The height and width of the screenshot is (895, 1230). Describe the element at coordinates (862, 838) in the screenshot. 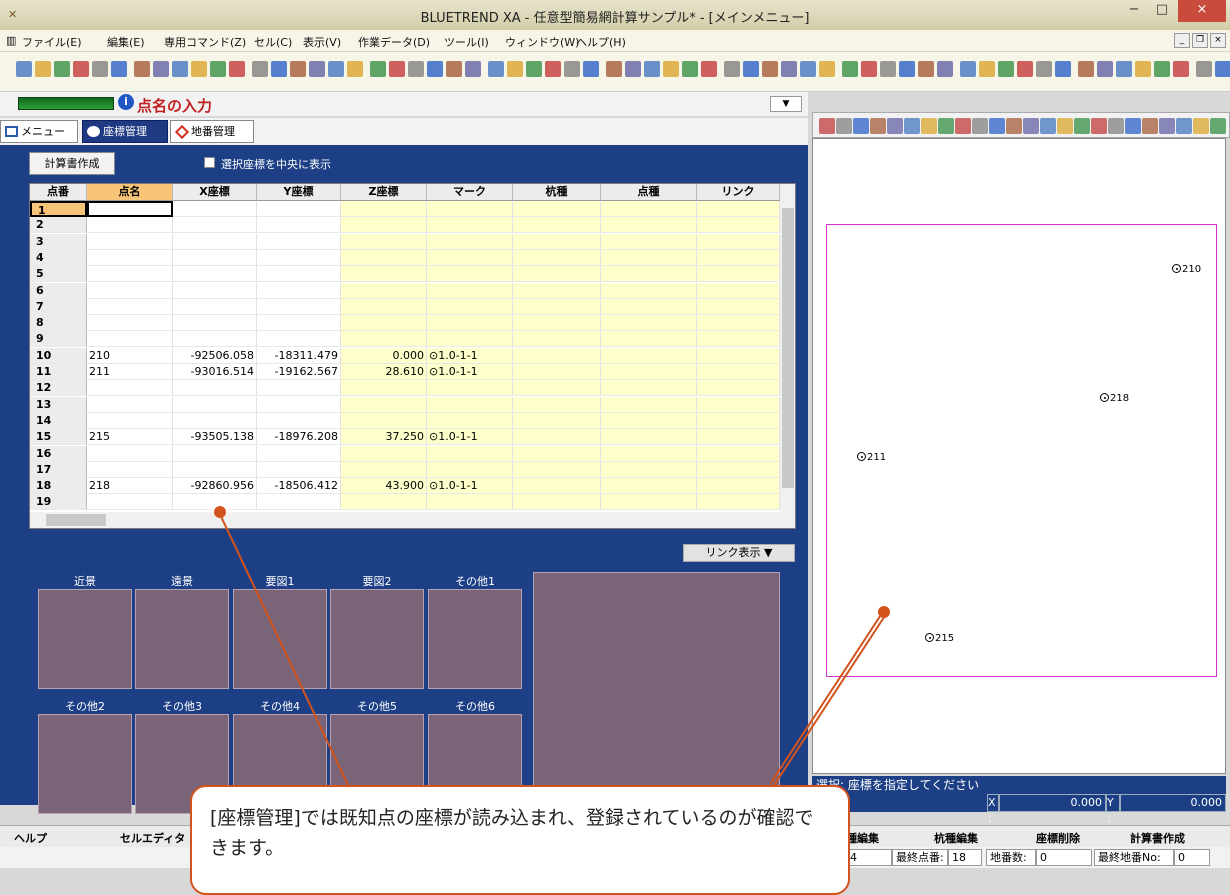

I see `fn-type-edit-button: 種編集` at that location.